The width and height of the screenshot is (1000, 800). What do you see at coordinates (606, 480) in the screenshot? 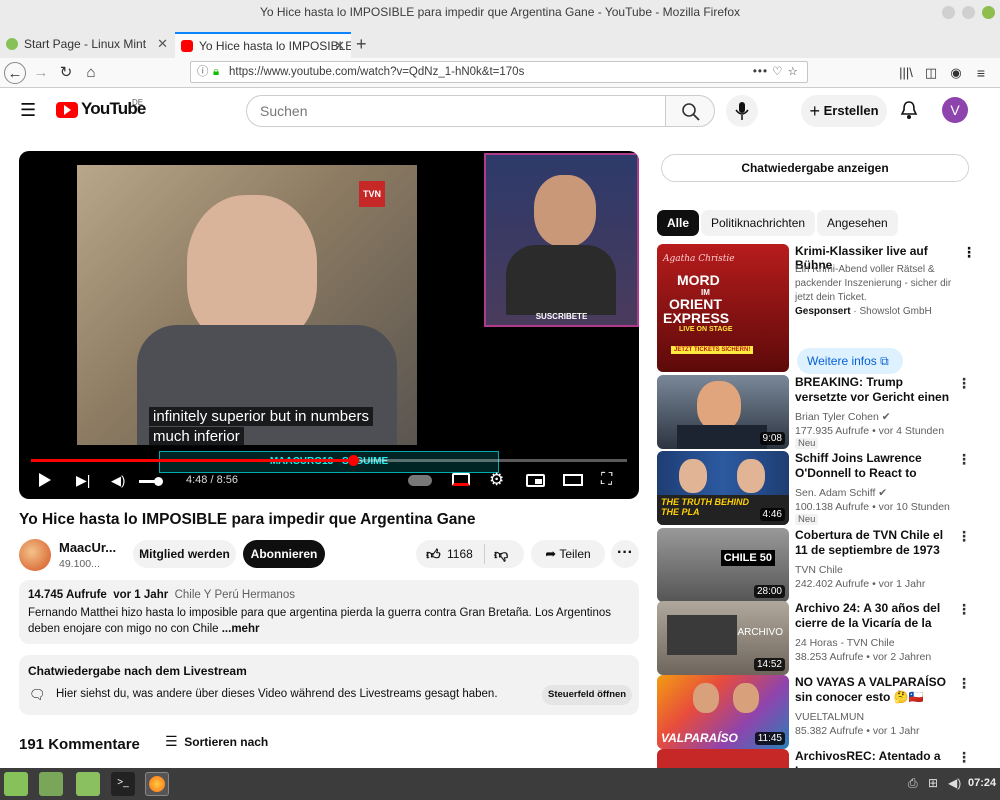
I see `fullscreen-icon: ⛶` at bounding box center [606, 480].